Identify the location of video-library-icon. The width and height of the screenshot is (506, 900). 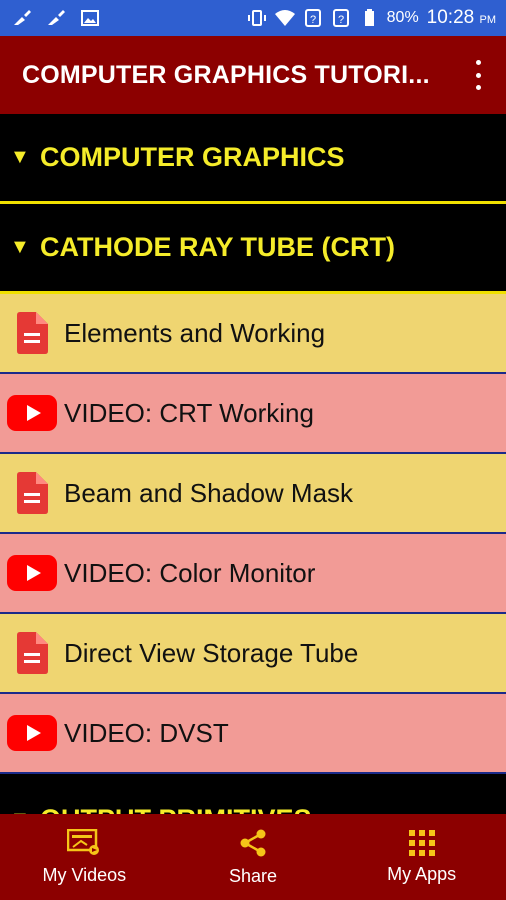
(83, 841).